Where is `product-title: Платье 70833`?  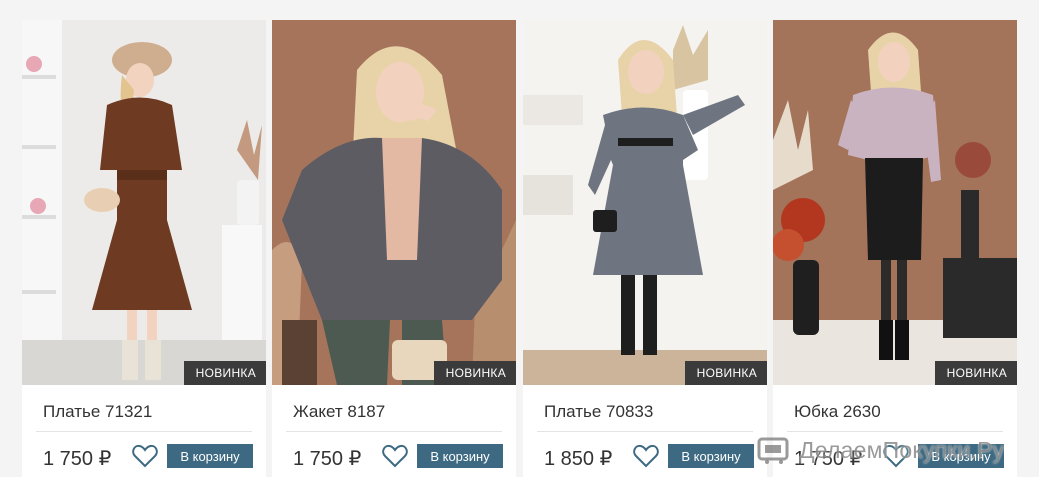 product-title: Платье 70833 is located at coordinates (598, 412).